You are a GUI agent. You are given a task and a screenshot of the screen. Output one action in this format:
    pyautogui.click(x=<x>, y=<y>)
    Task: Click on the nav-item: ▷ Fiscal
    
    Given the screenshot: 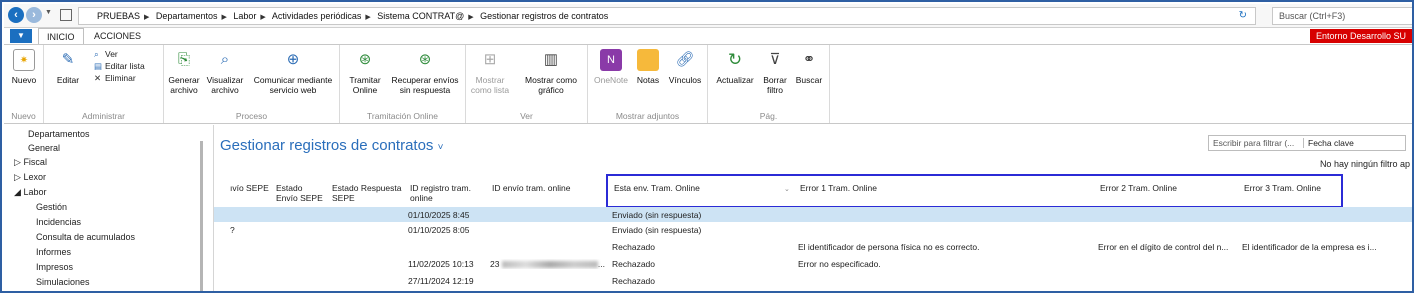 What is the action you would take?
    pyautogui.click(x=114, y=162)
    